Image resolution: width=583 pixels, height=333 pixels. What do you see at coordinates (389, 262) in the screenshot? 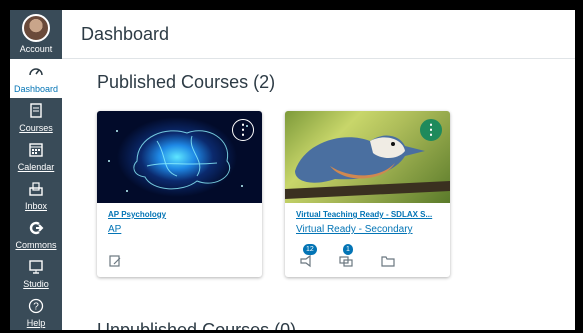
I see `files-icon` at bounding box center [389, 262].